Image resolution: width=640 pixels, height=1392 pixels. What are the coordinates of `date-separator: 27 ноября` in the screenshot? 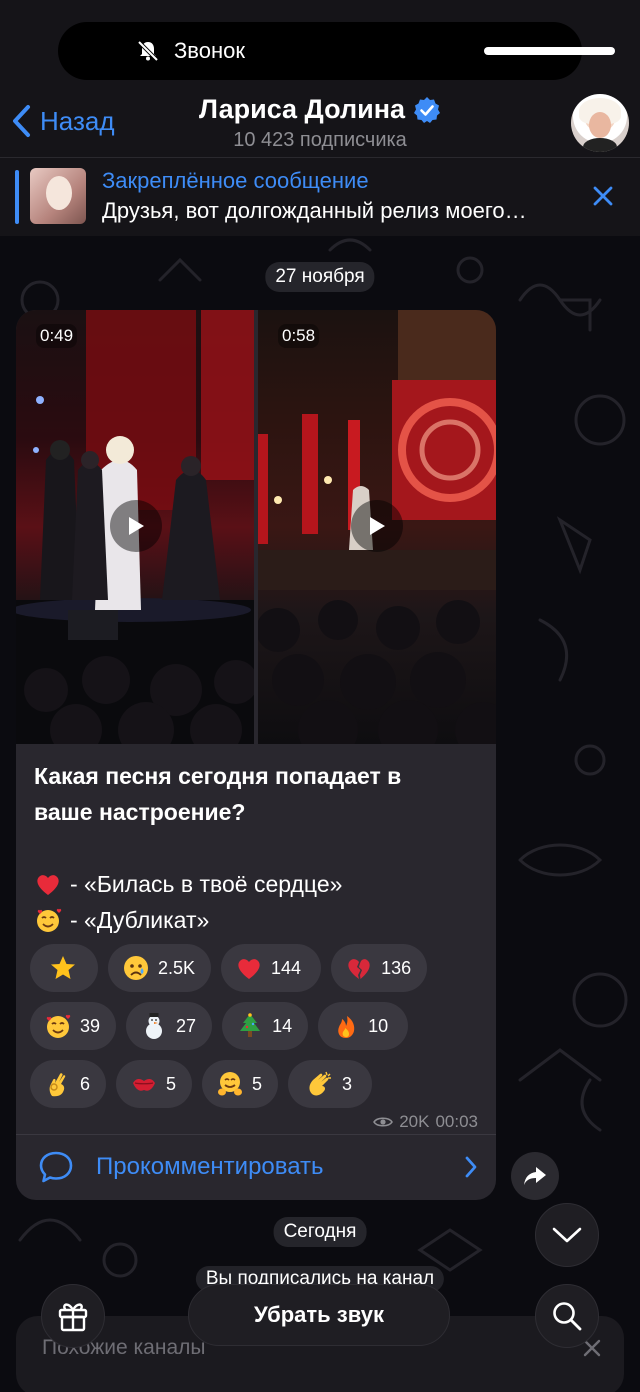 It's located at (320, 277).